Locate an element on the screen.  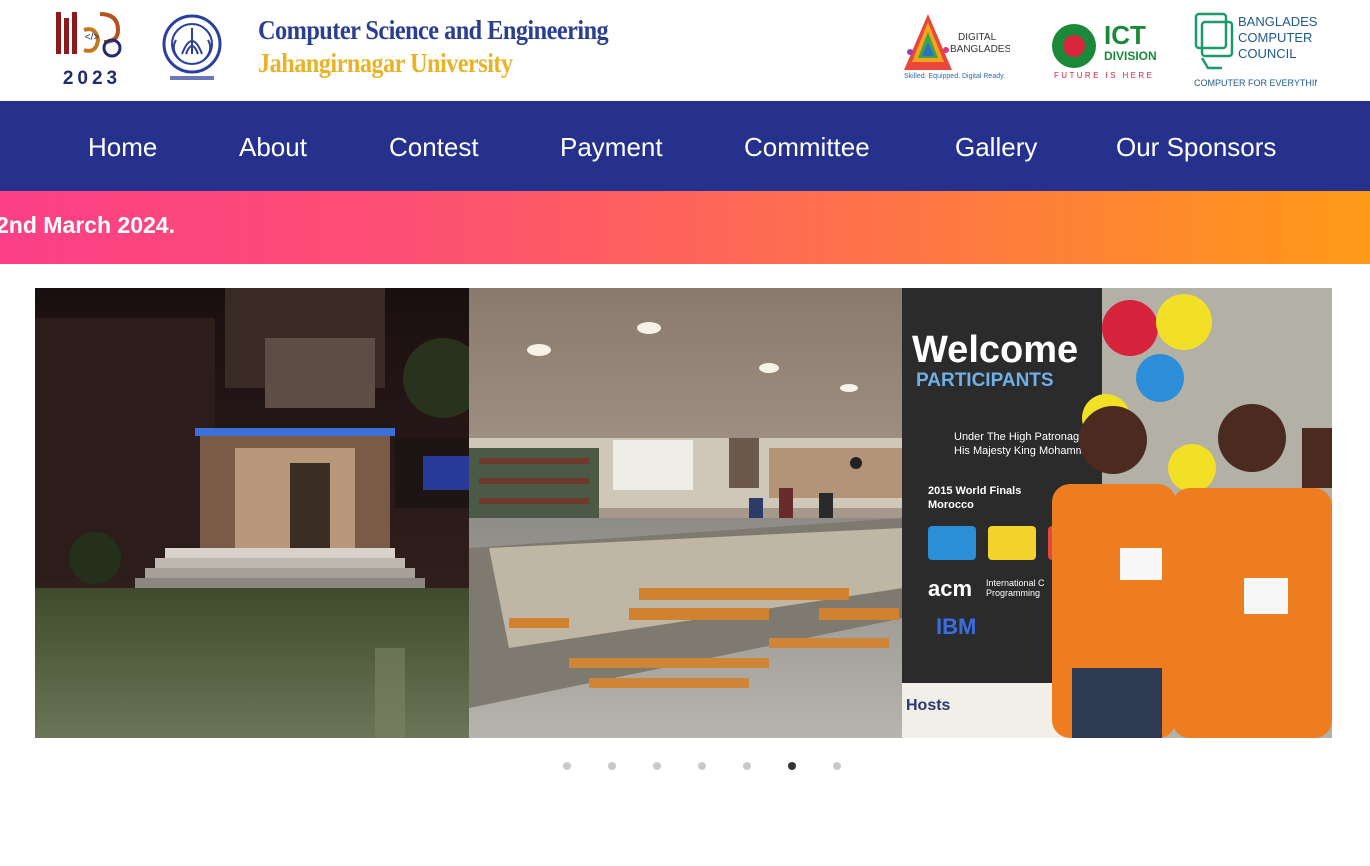
iupc-2023-logo: </> 2023 is located at coordinates (92, 49).